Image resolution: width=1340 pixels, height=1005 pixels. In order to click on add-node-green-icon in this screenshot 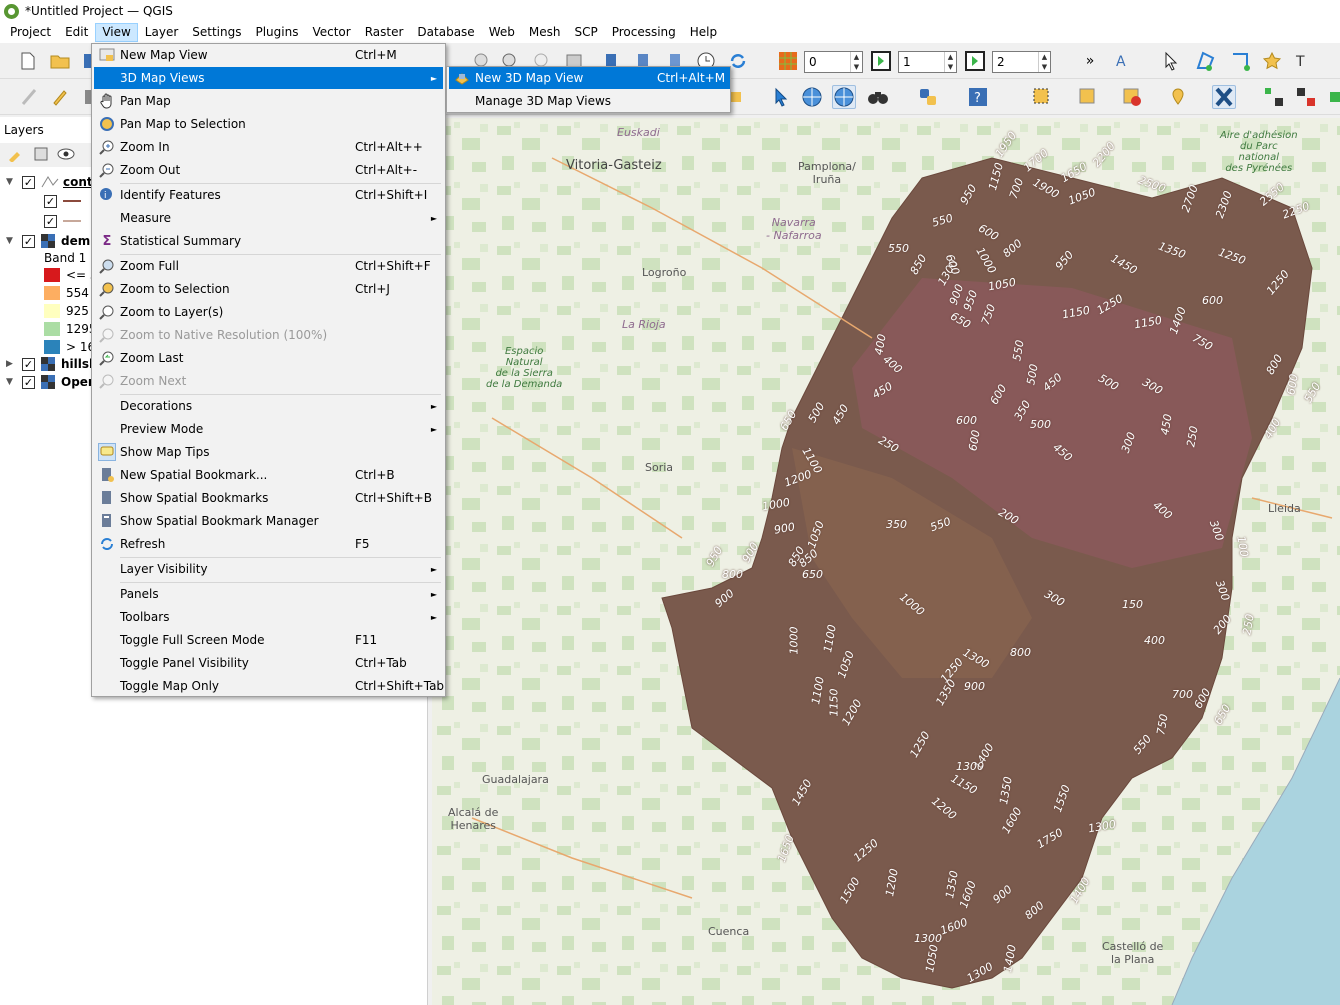, I will do `click(1332, 97)`.